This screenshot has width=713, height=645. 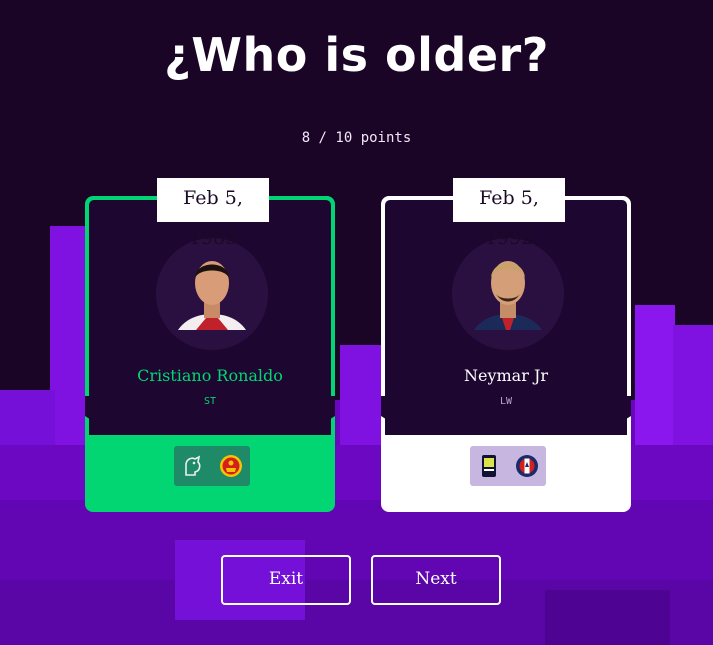 What do you see at coordinates (356, 138) in the screenshot?
I see `score-counter: 8 / 10 points` at bounding box center [356, 138].